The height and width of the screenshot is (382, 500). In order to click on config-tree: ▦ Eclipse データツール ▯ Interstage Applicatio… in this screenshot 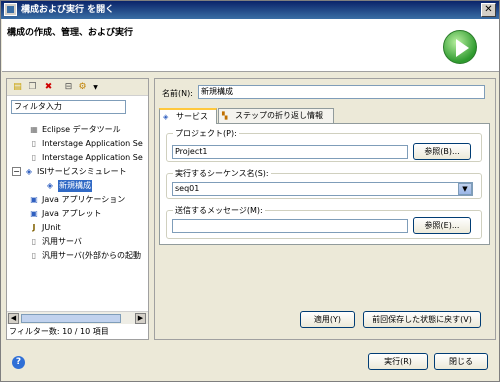, I will do `click(77, 192)`.